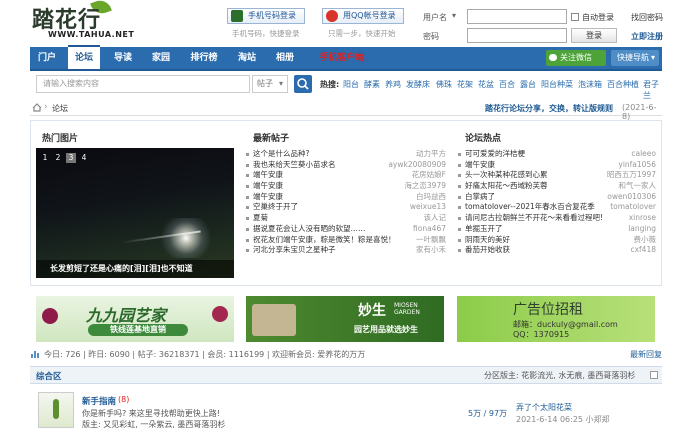  I want to click on forum-moderators: 版主: 又见彩虹, 一朵紫云, 墨西哥落羽杉, so click(153, 424).